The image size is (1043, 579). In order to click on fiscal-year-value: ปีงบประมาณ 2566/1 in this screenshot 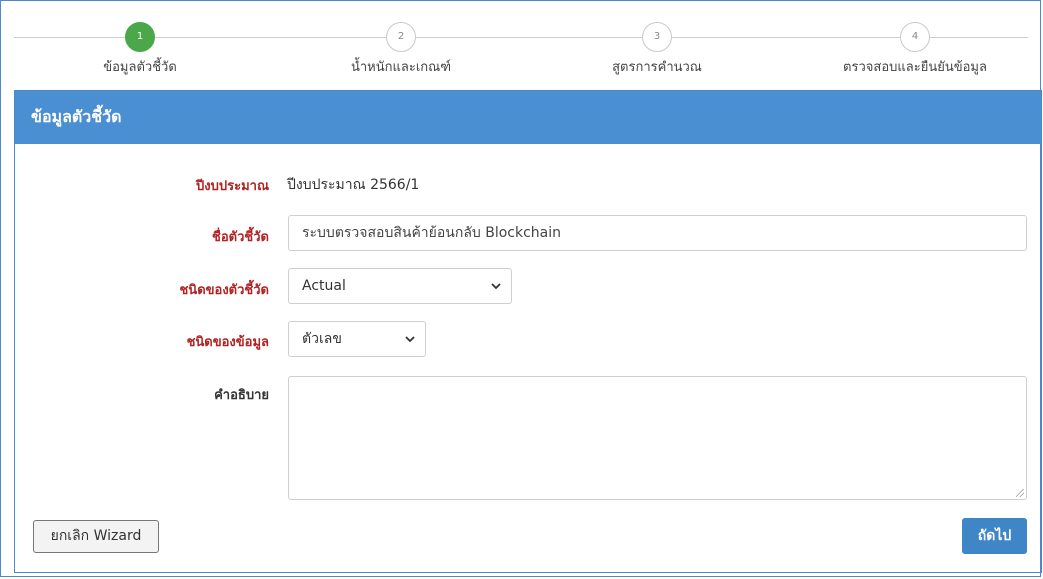, I will do `click(353, 185)`.